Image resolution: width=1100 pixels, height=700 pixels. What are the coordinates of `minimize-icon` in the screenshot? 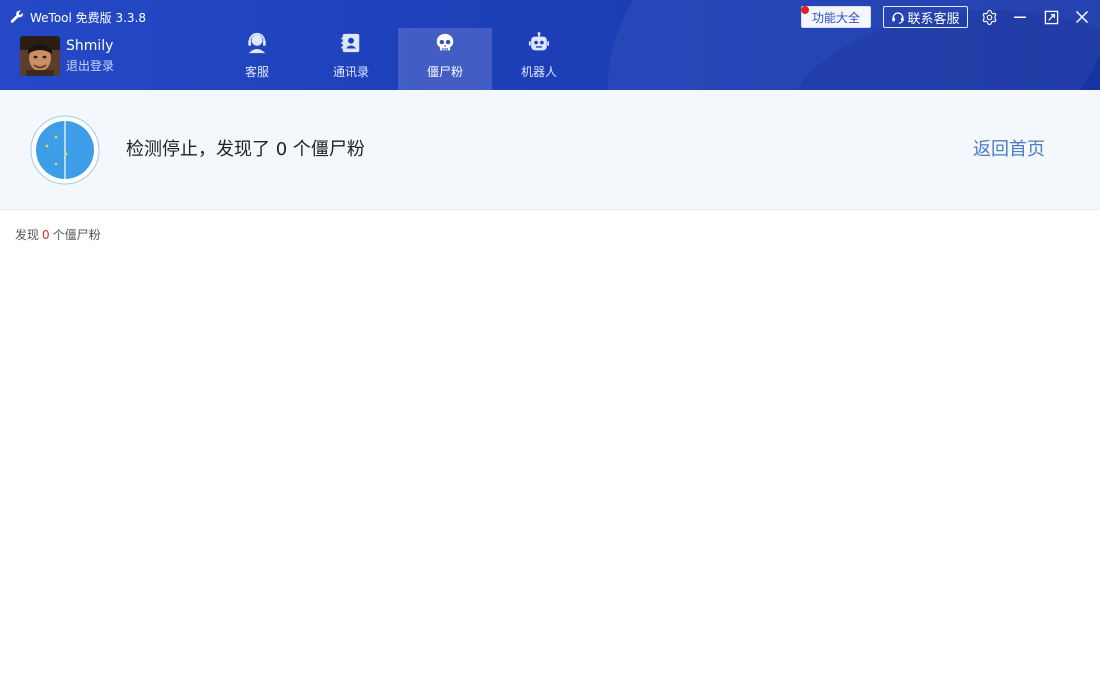 It's located at (1020, 17).